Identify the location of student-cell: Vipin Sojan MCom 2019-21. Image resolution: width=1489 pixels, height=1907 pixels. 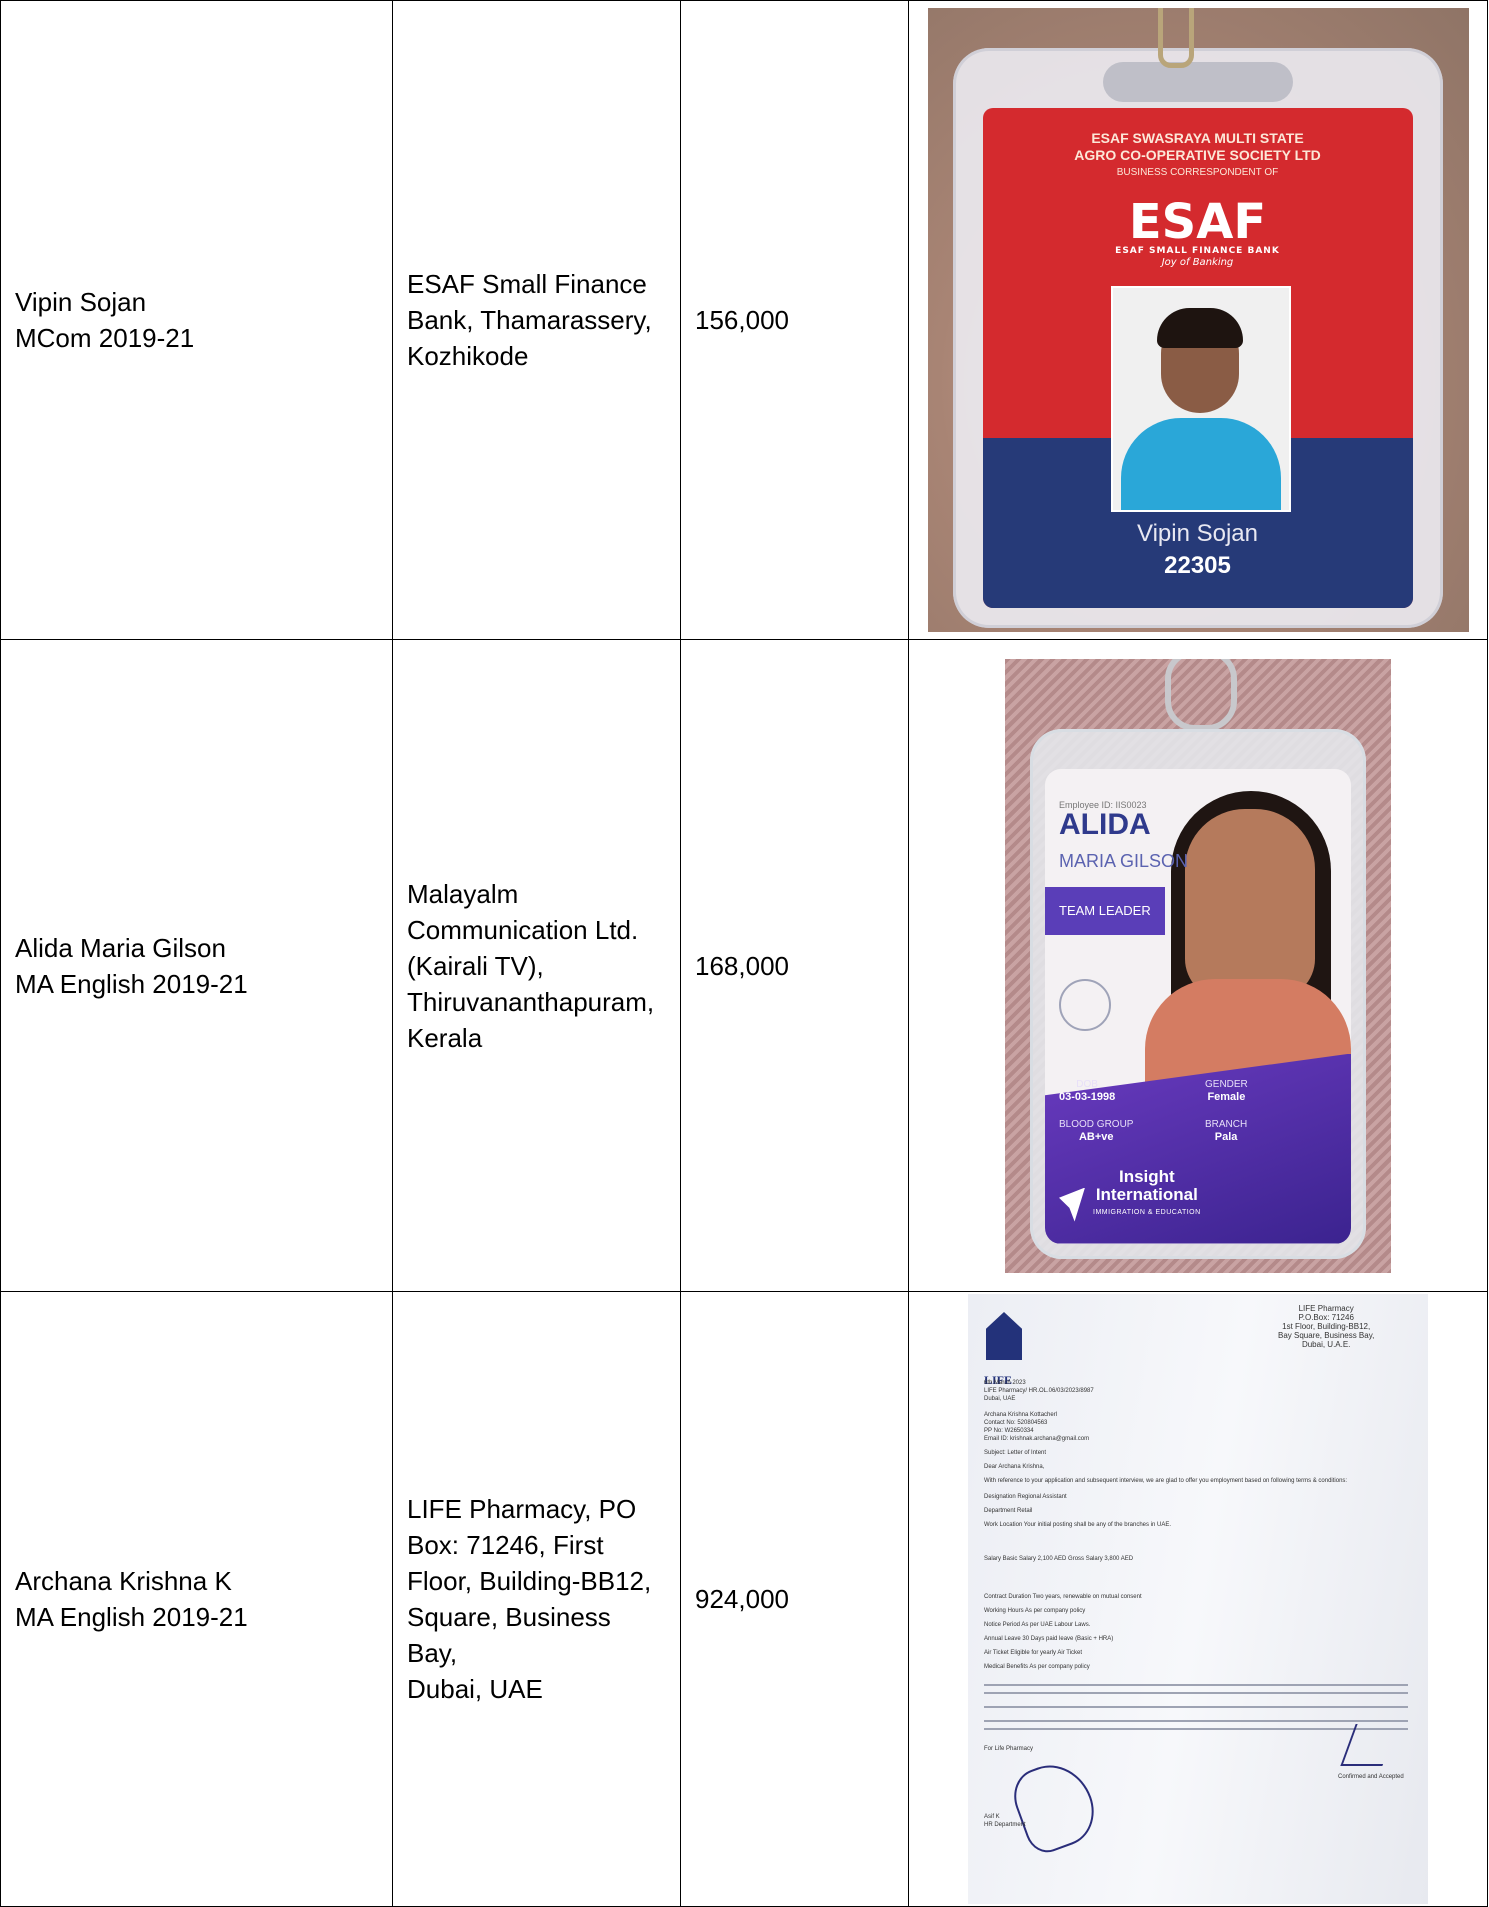
(196, 320).